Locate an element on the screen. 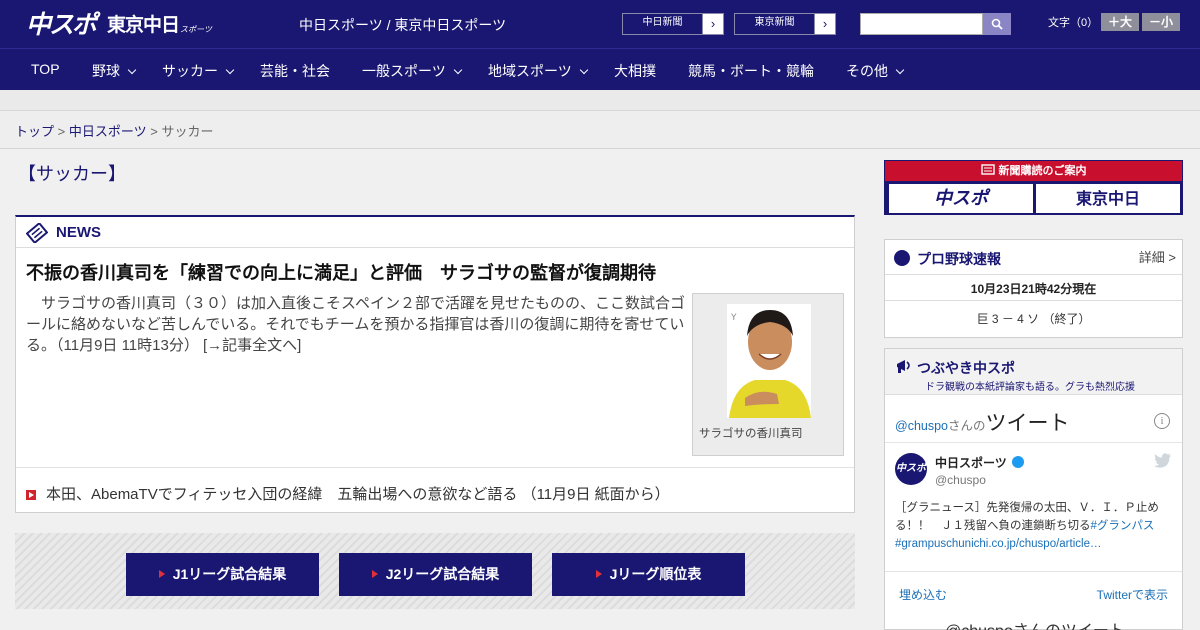 Image resolution: width=1200 pixels, height=630 pixels. play-bullet-icon is located at coordinates (31, 495).